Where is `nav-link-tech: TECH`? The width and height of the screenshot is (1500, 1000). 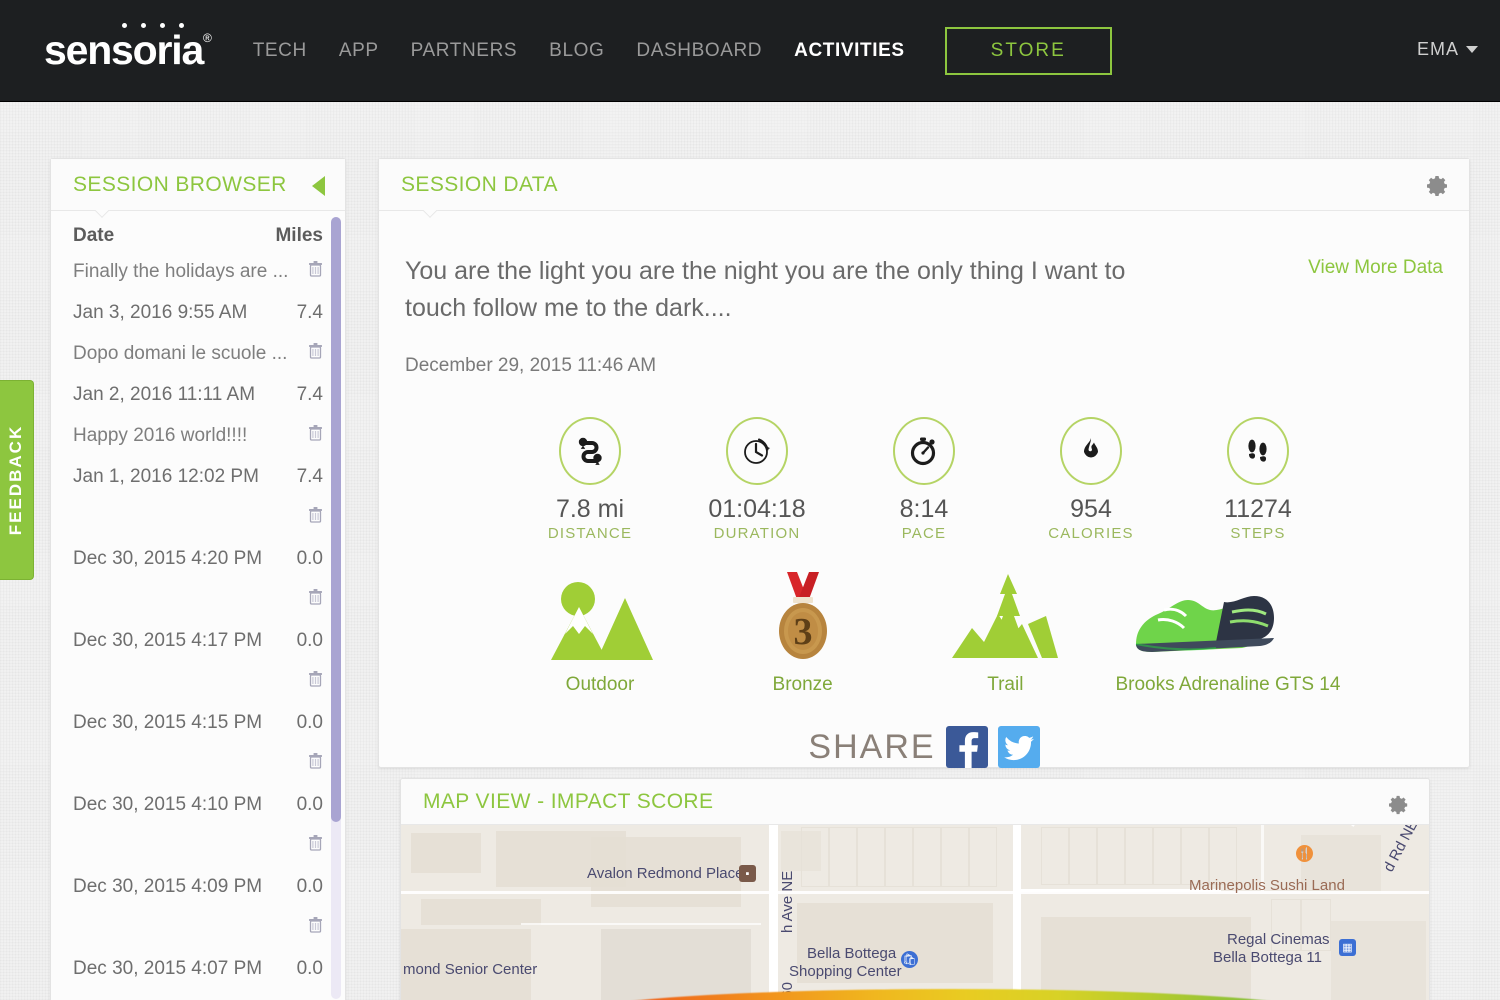
nav-link-tech: TECH is located at coordinates (280, 51).